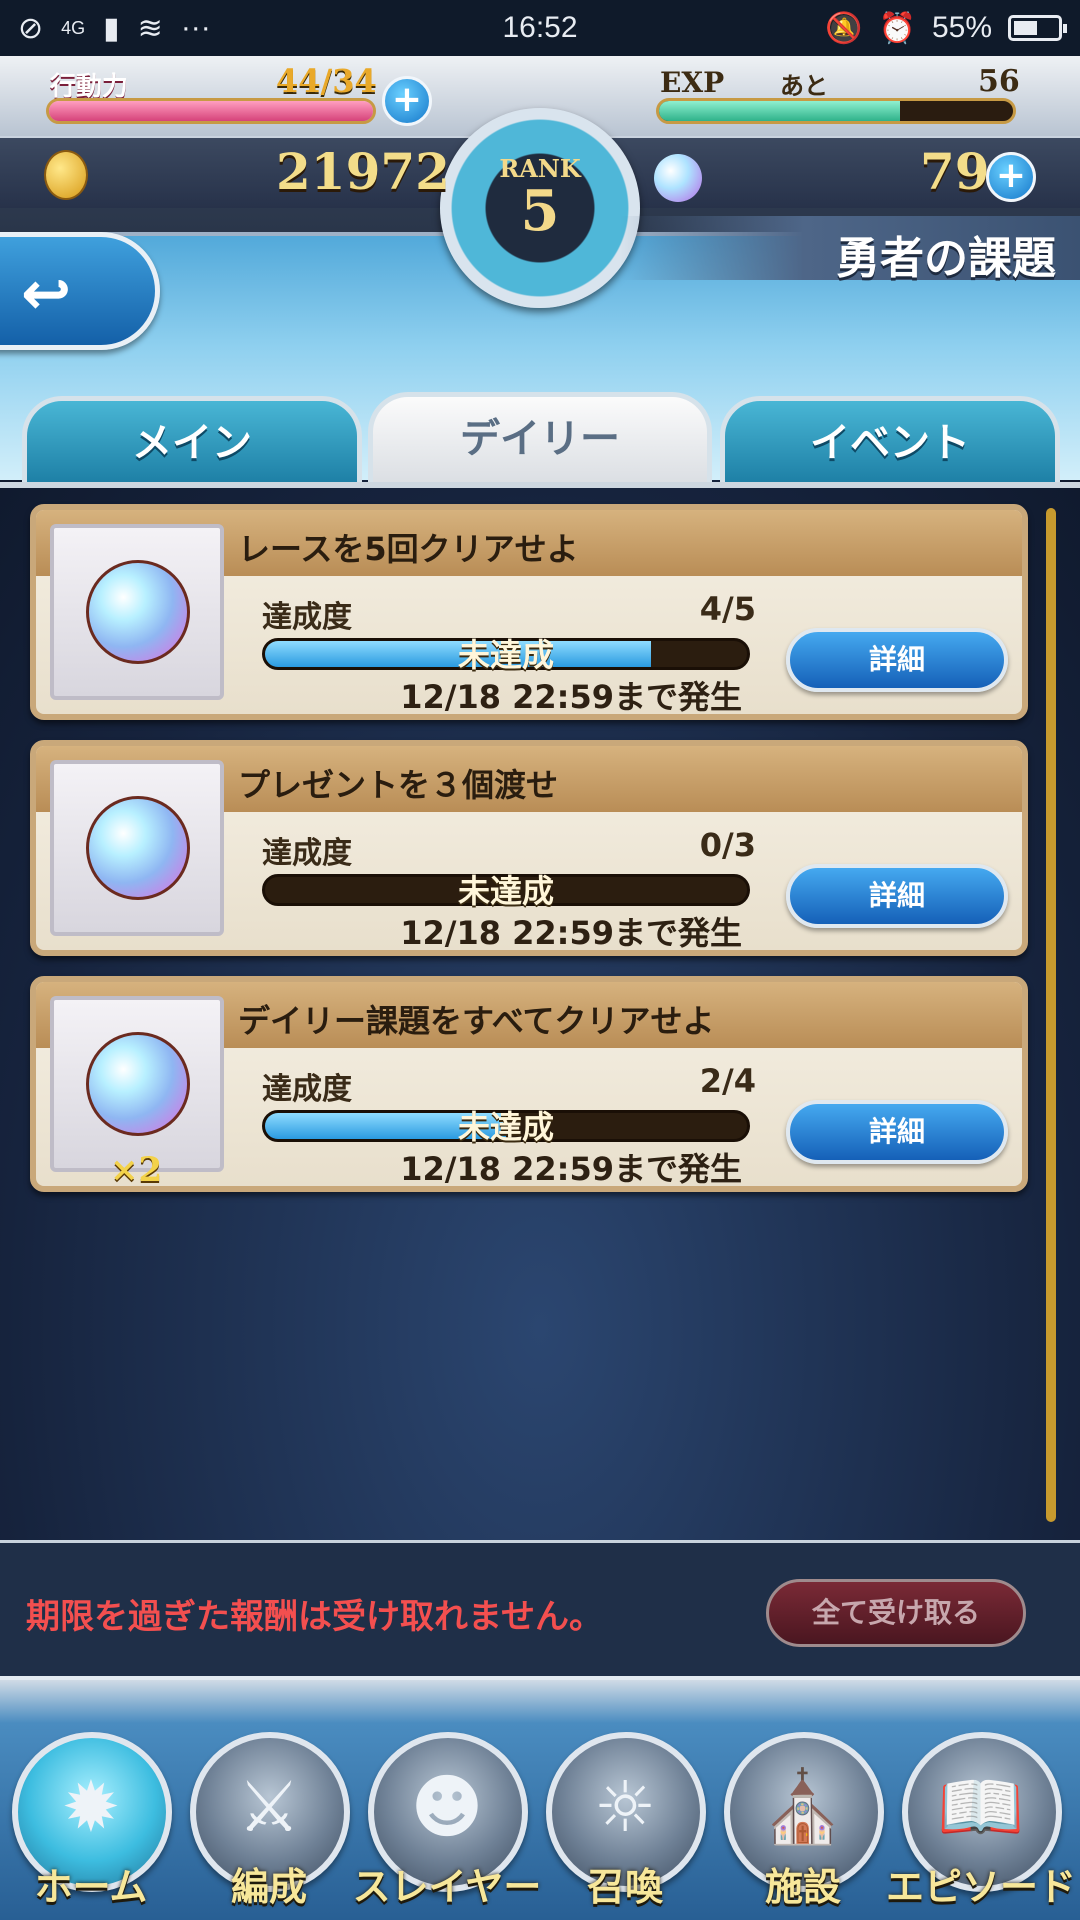  What do you see at coordinates (804, 85) in the screenshot?
I see `exp-remaining-label: あと` at bounding box center [804, 85].